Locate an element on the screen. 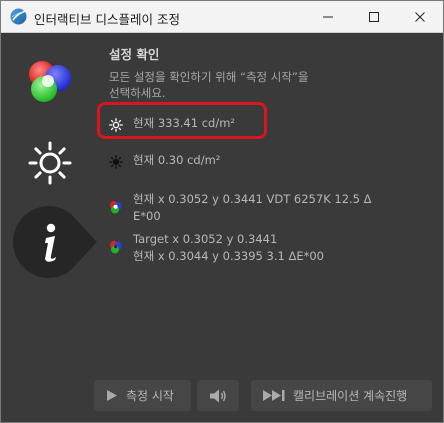  play-icon is located at coordinates (112, 395).